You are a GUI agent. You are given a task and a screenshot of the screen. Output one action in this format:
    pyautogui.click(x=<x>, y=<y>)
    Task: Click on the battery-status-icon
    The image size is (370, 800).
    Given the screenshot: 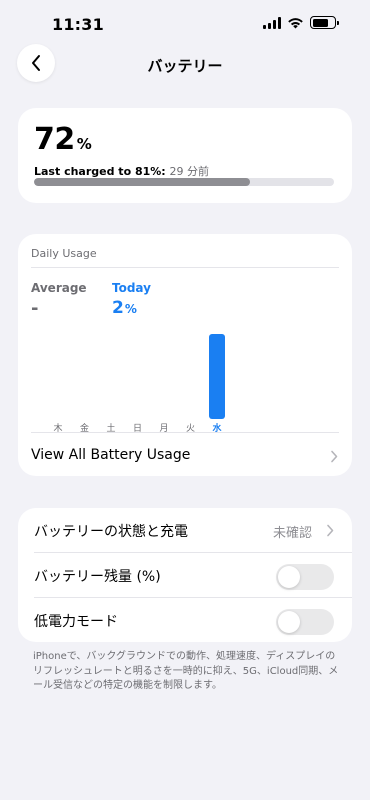 What is the action you would take?
    pyautogui.click(x=324, y=22)
    